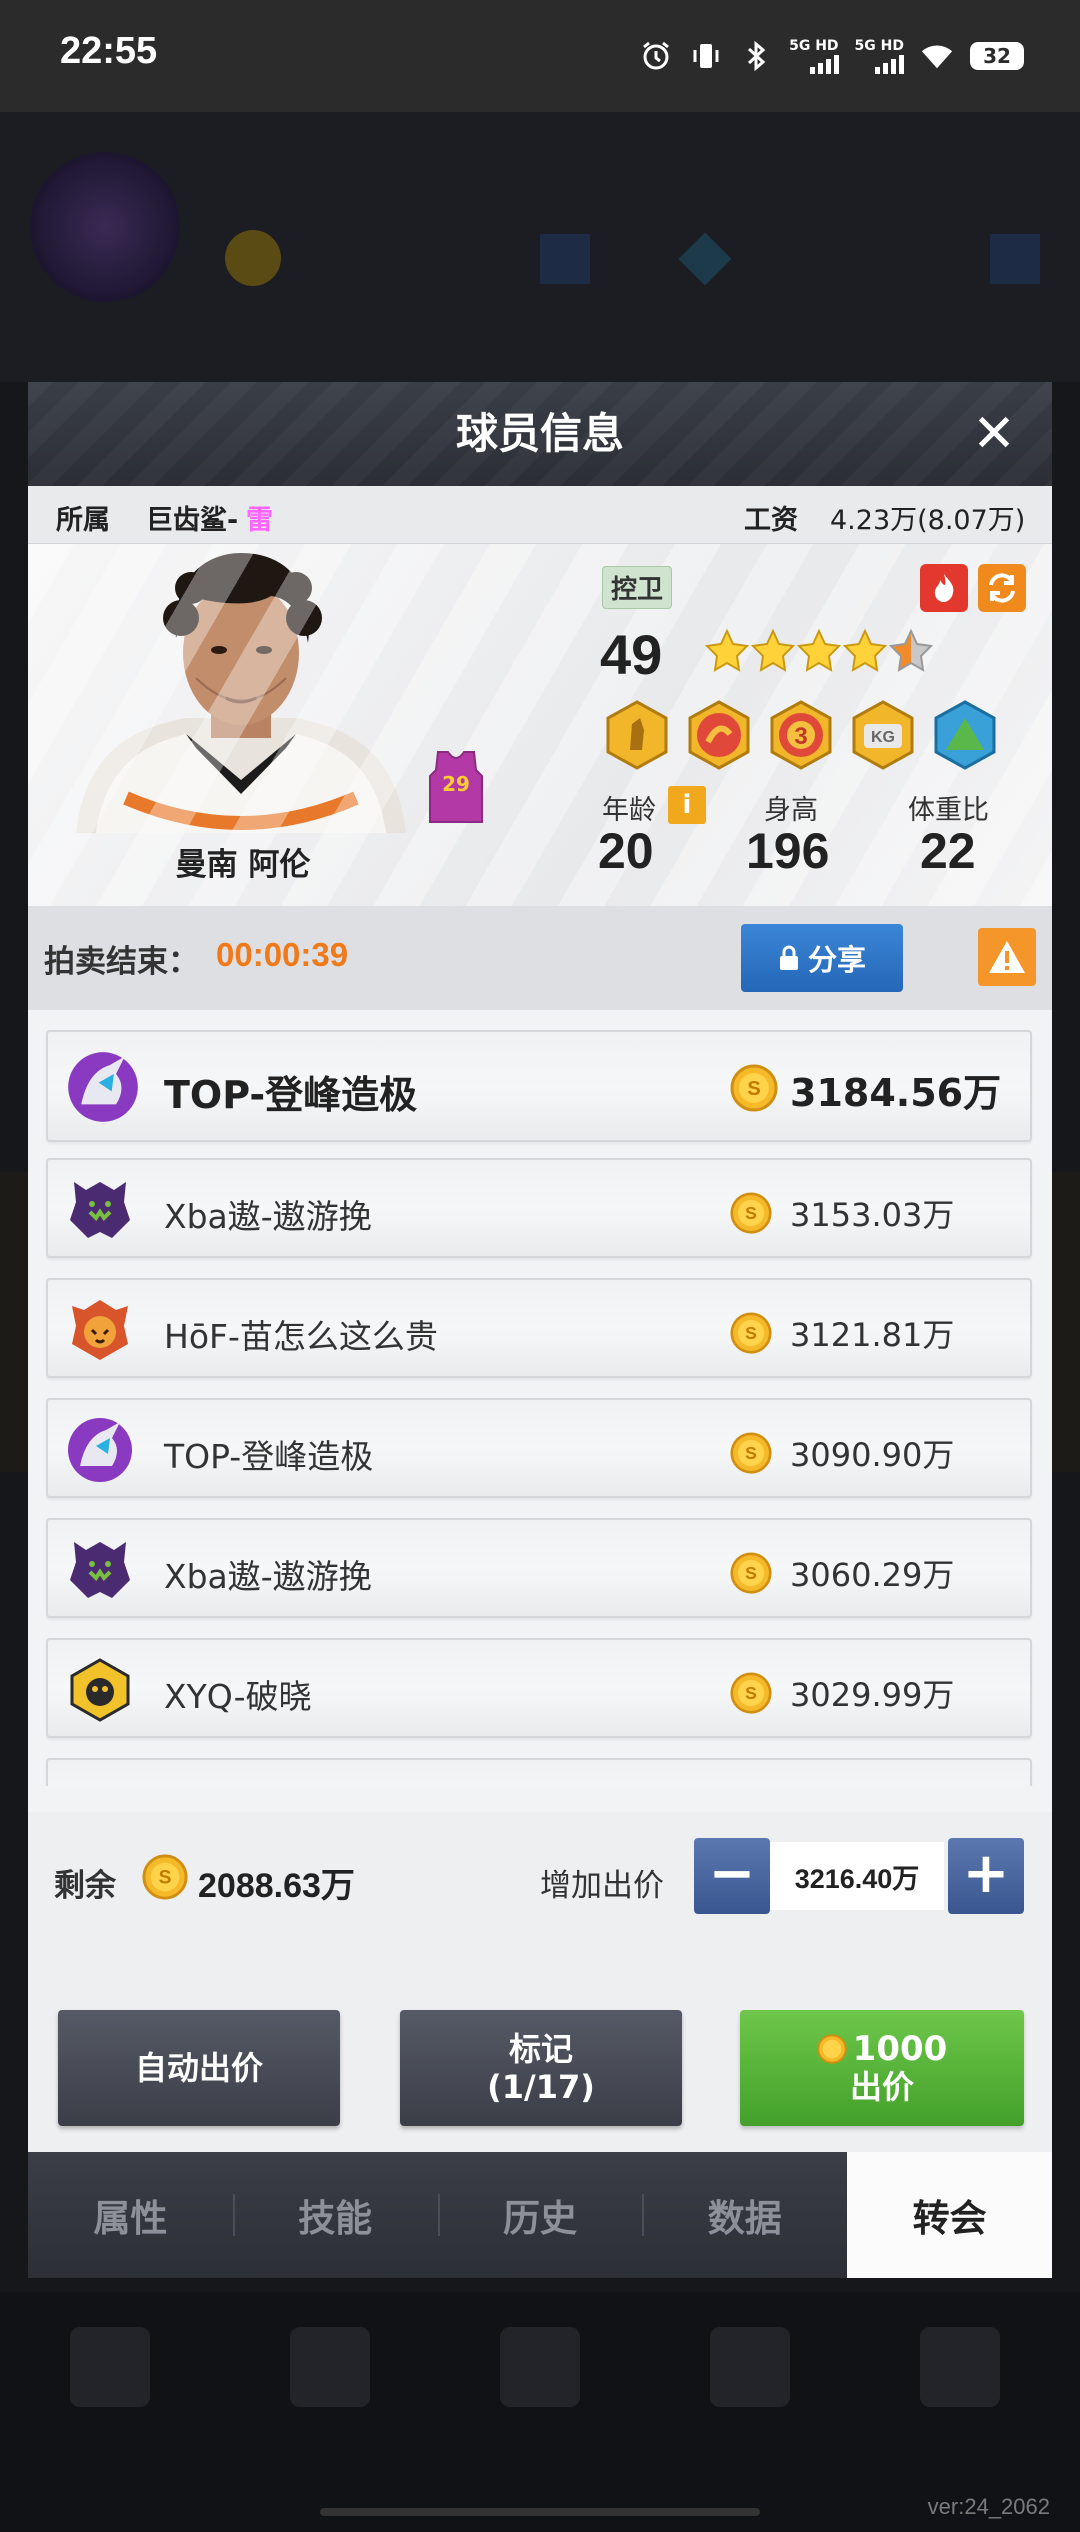 The image size is (1080, 2532). Describe the element at coordinates (540, 2512) in the screenshot. I see `home-indicator` at that location.